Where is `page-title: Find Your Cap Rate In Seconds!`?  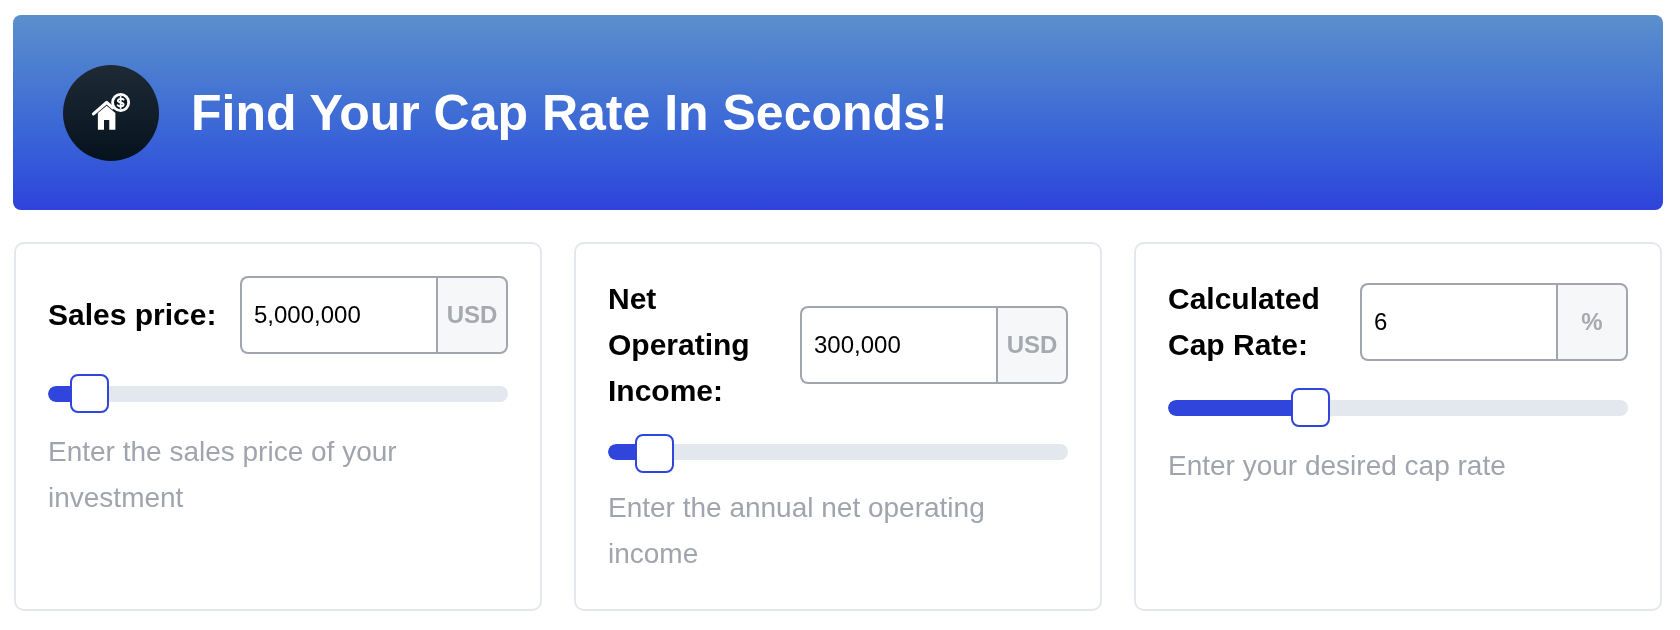 page-title: Find Your Cap Rate In Seconds! is located at coordinates (569, 112).